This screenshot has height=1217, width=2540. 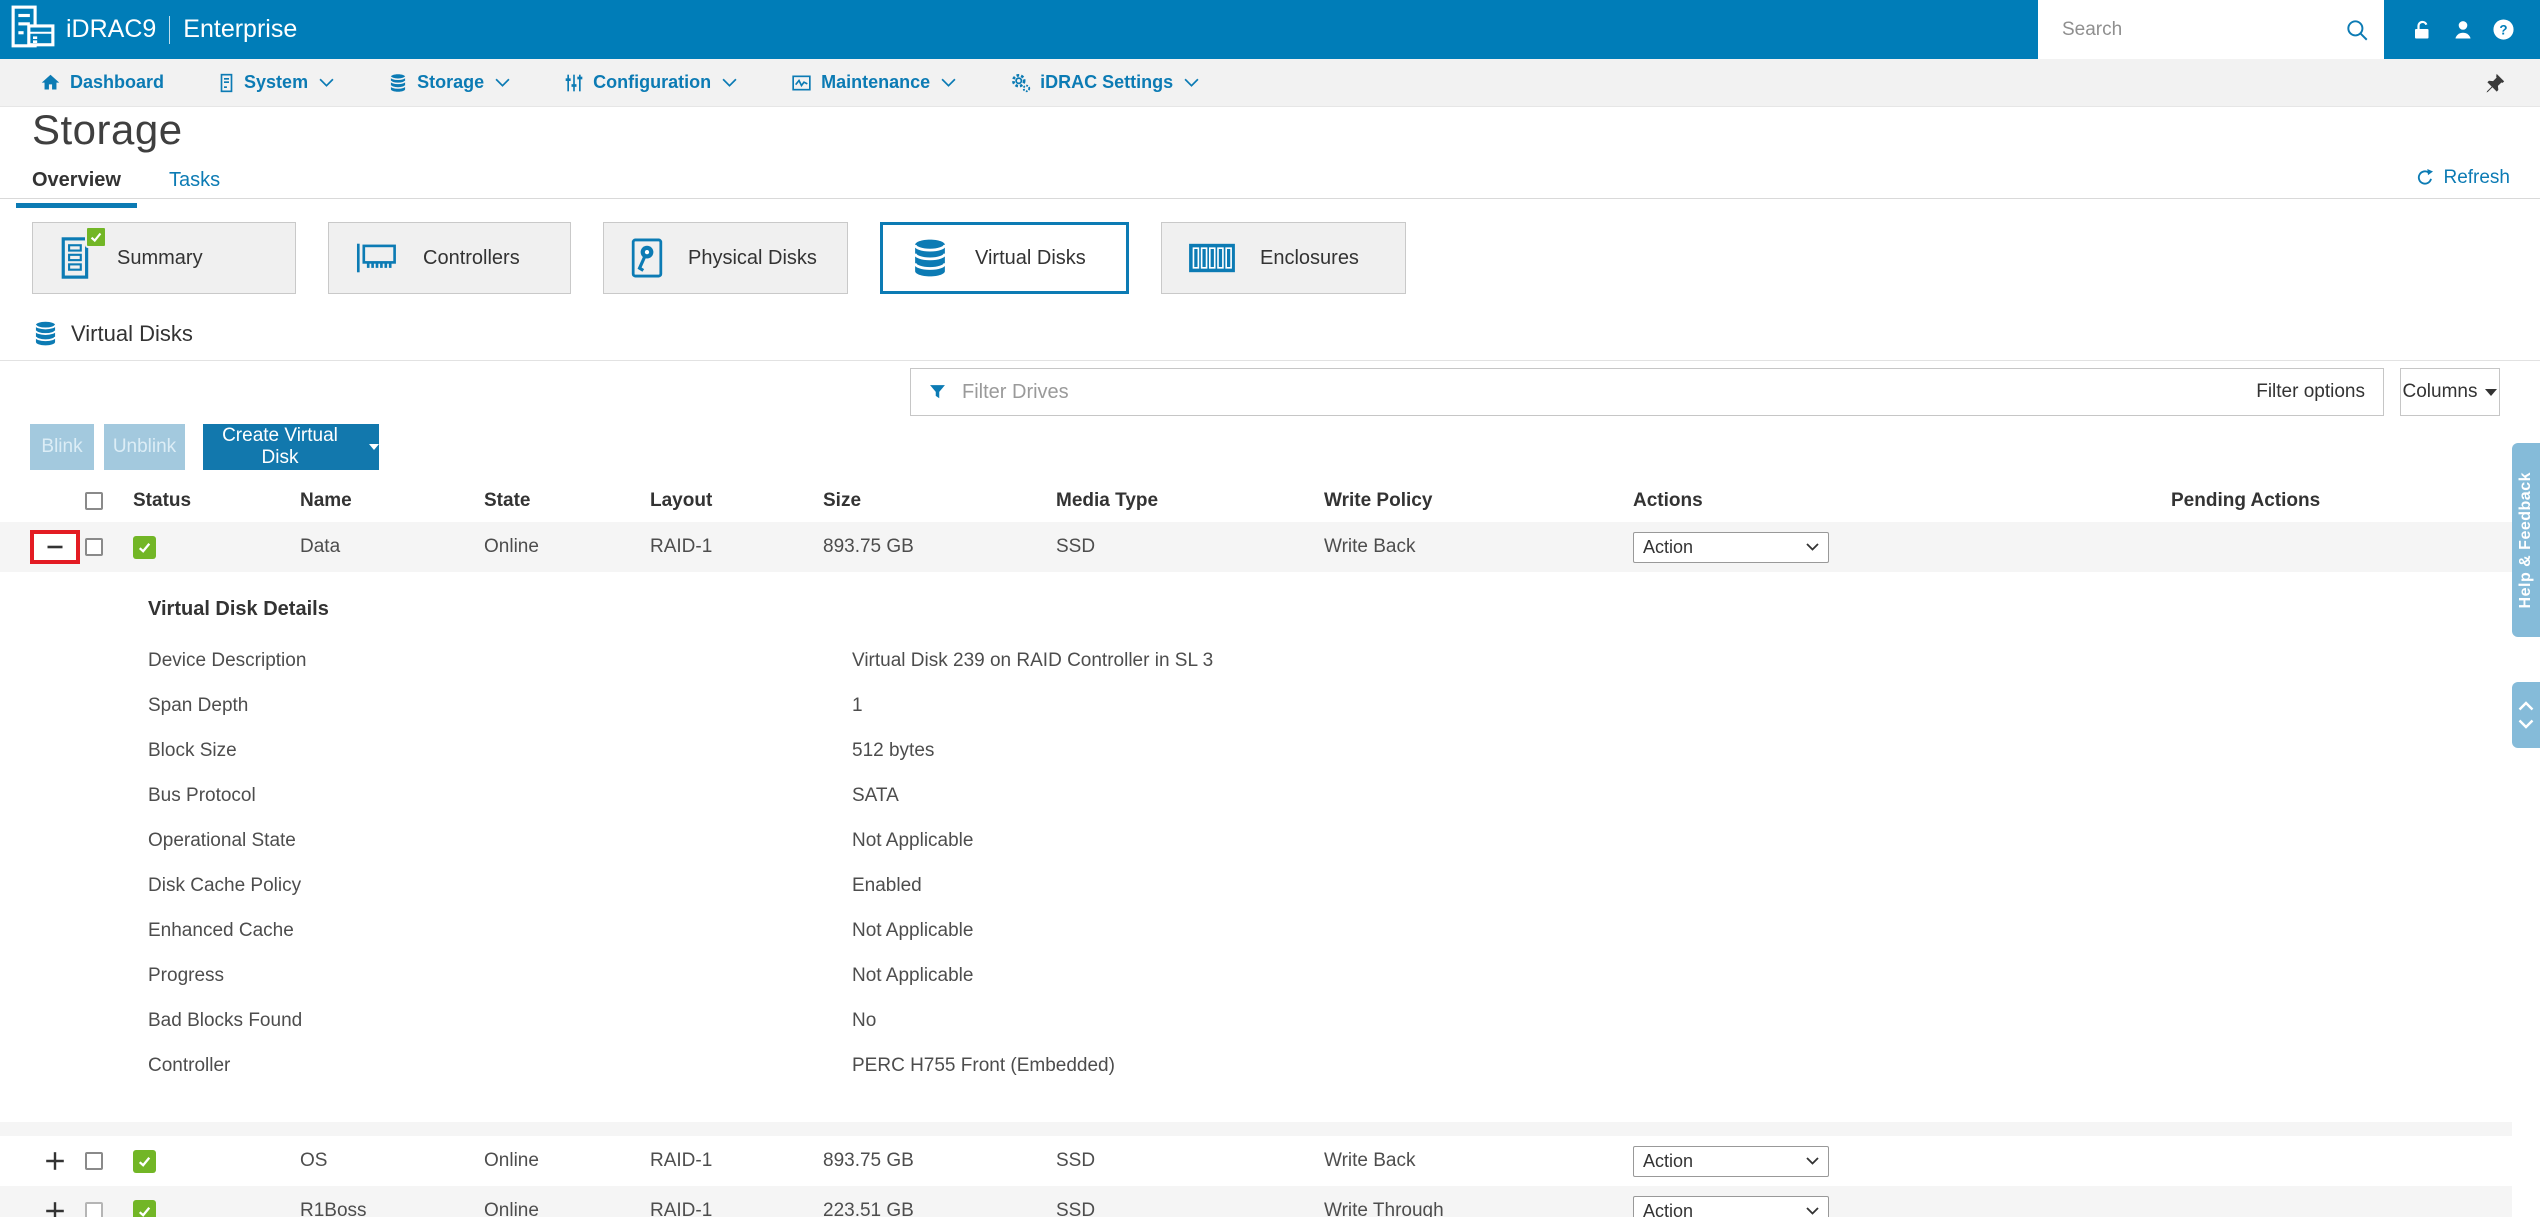 What do you see at coordinates (471, 257) in the screenshot?
I see `card-label: Controllers` at bounding box center [471, 257].